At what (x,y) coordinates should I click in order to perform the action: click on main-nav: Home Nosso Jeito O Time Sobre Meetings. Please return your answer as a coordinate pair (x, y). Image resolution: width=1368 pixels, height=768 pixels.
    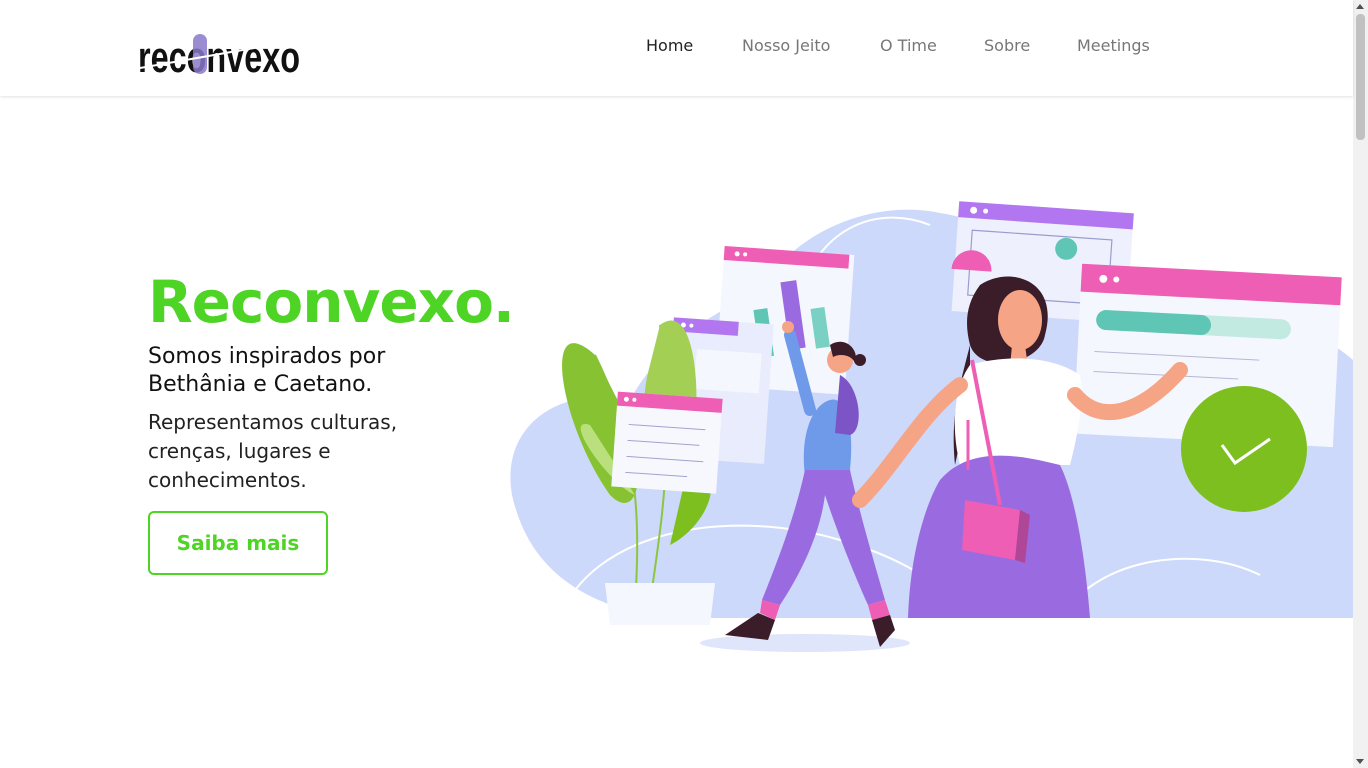
    Looking at the image, I should click on (676, 48).